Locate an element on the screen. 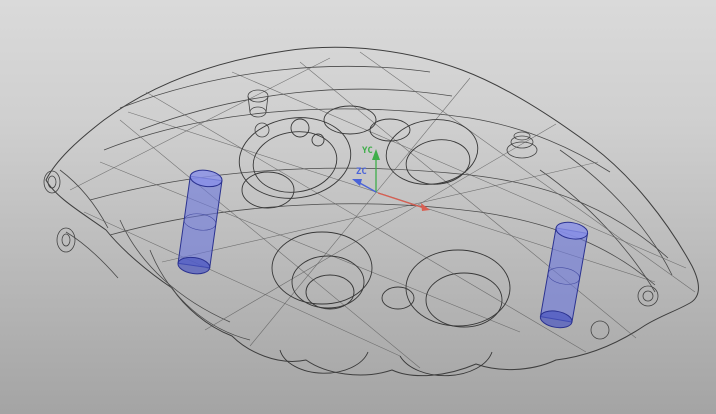 The width and height of the screenshot is (716, 414). upper-bore-right-outer is located at coordinates (432, 152).